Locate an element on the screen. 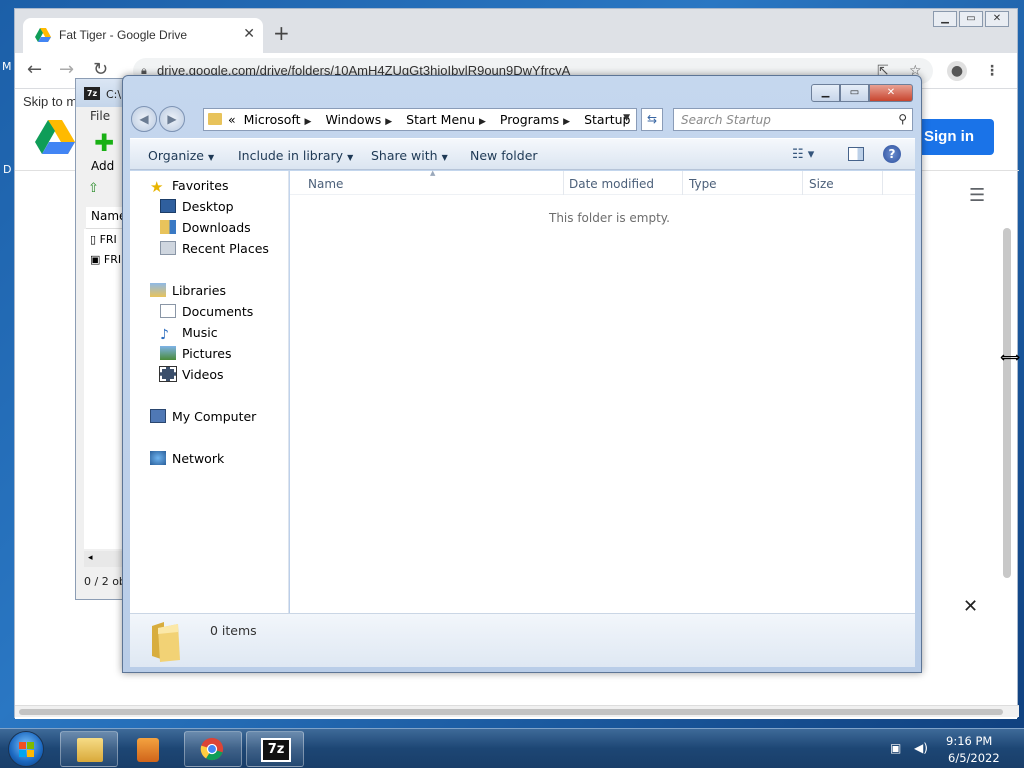 The image size is (1024, 768). column-size: Size is located at coordinates (821, 184).